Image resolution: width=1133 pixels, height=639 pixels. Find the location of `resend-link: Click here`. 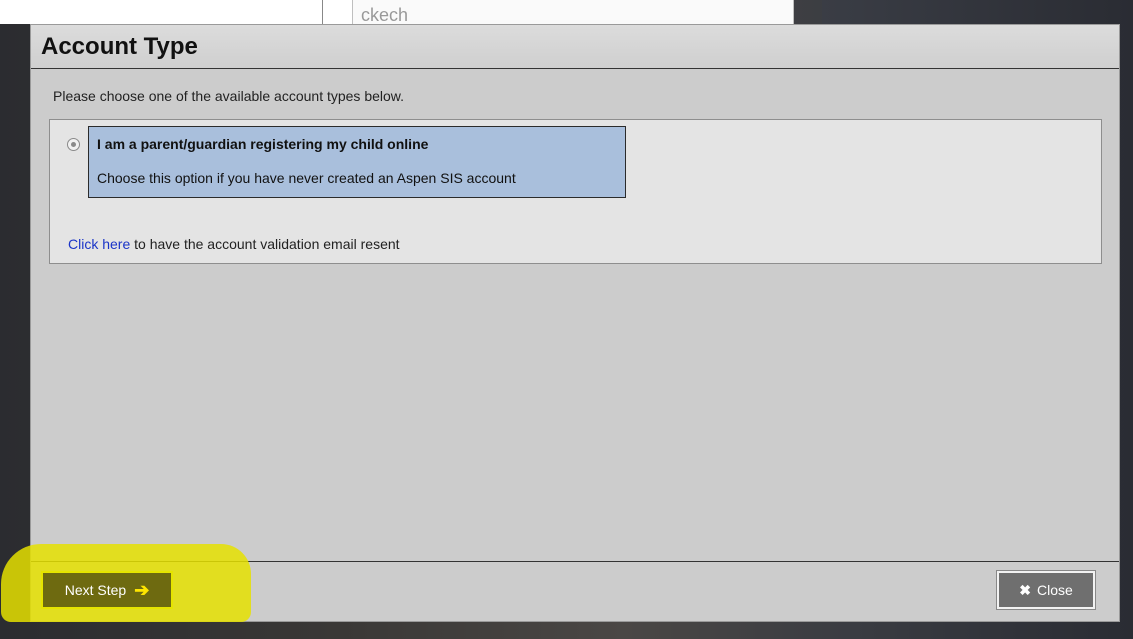

resend-link: Click here is located at coordinates (99, 244).